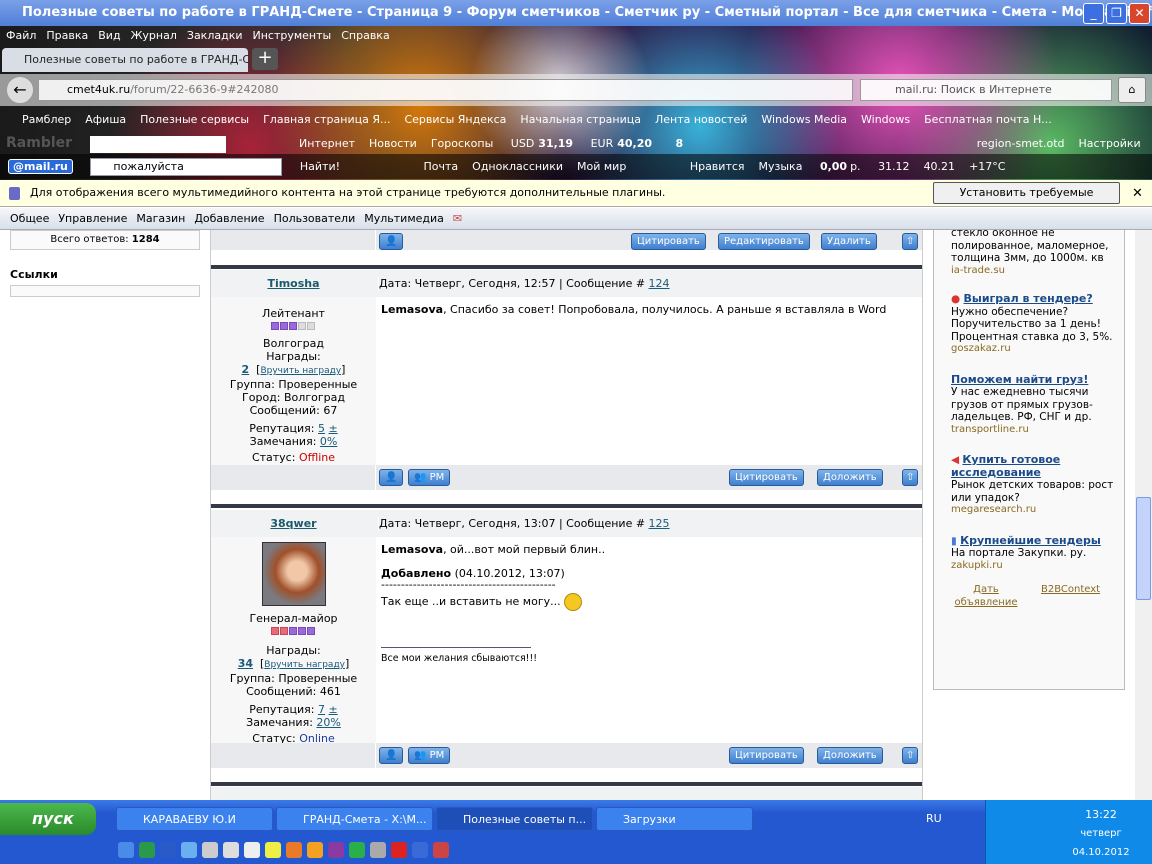  What do you see at coordinates (67, 35) in the screenshot?
I see `menu-edit: Правка` at bounding box center [67, 35].